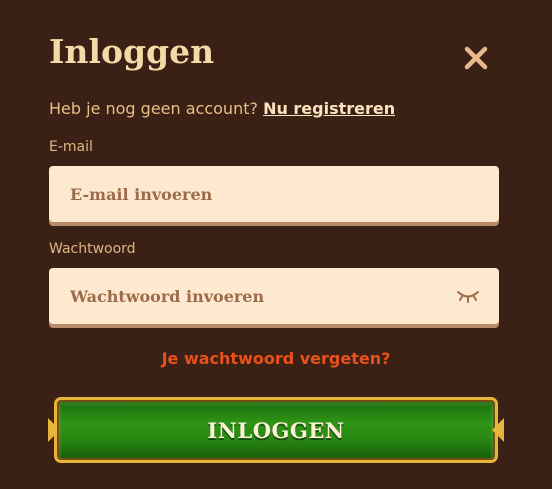  I want to click on password-visibility-toggle, so click(468, 296).